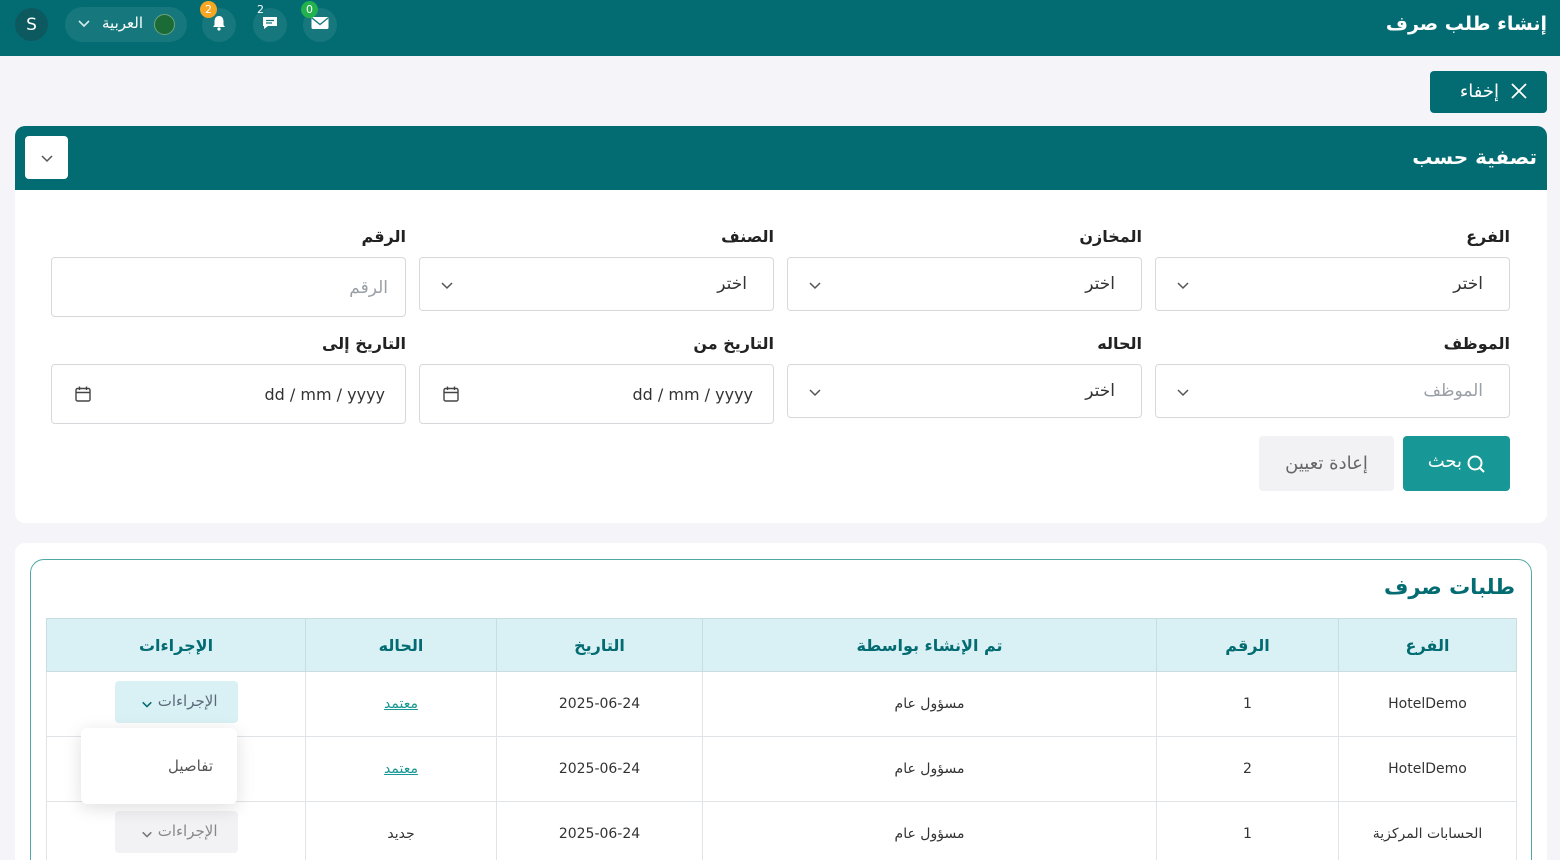 The image size is (1560, 860). I want to click on filter-header: تصفية حسب, so click(781, 158).